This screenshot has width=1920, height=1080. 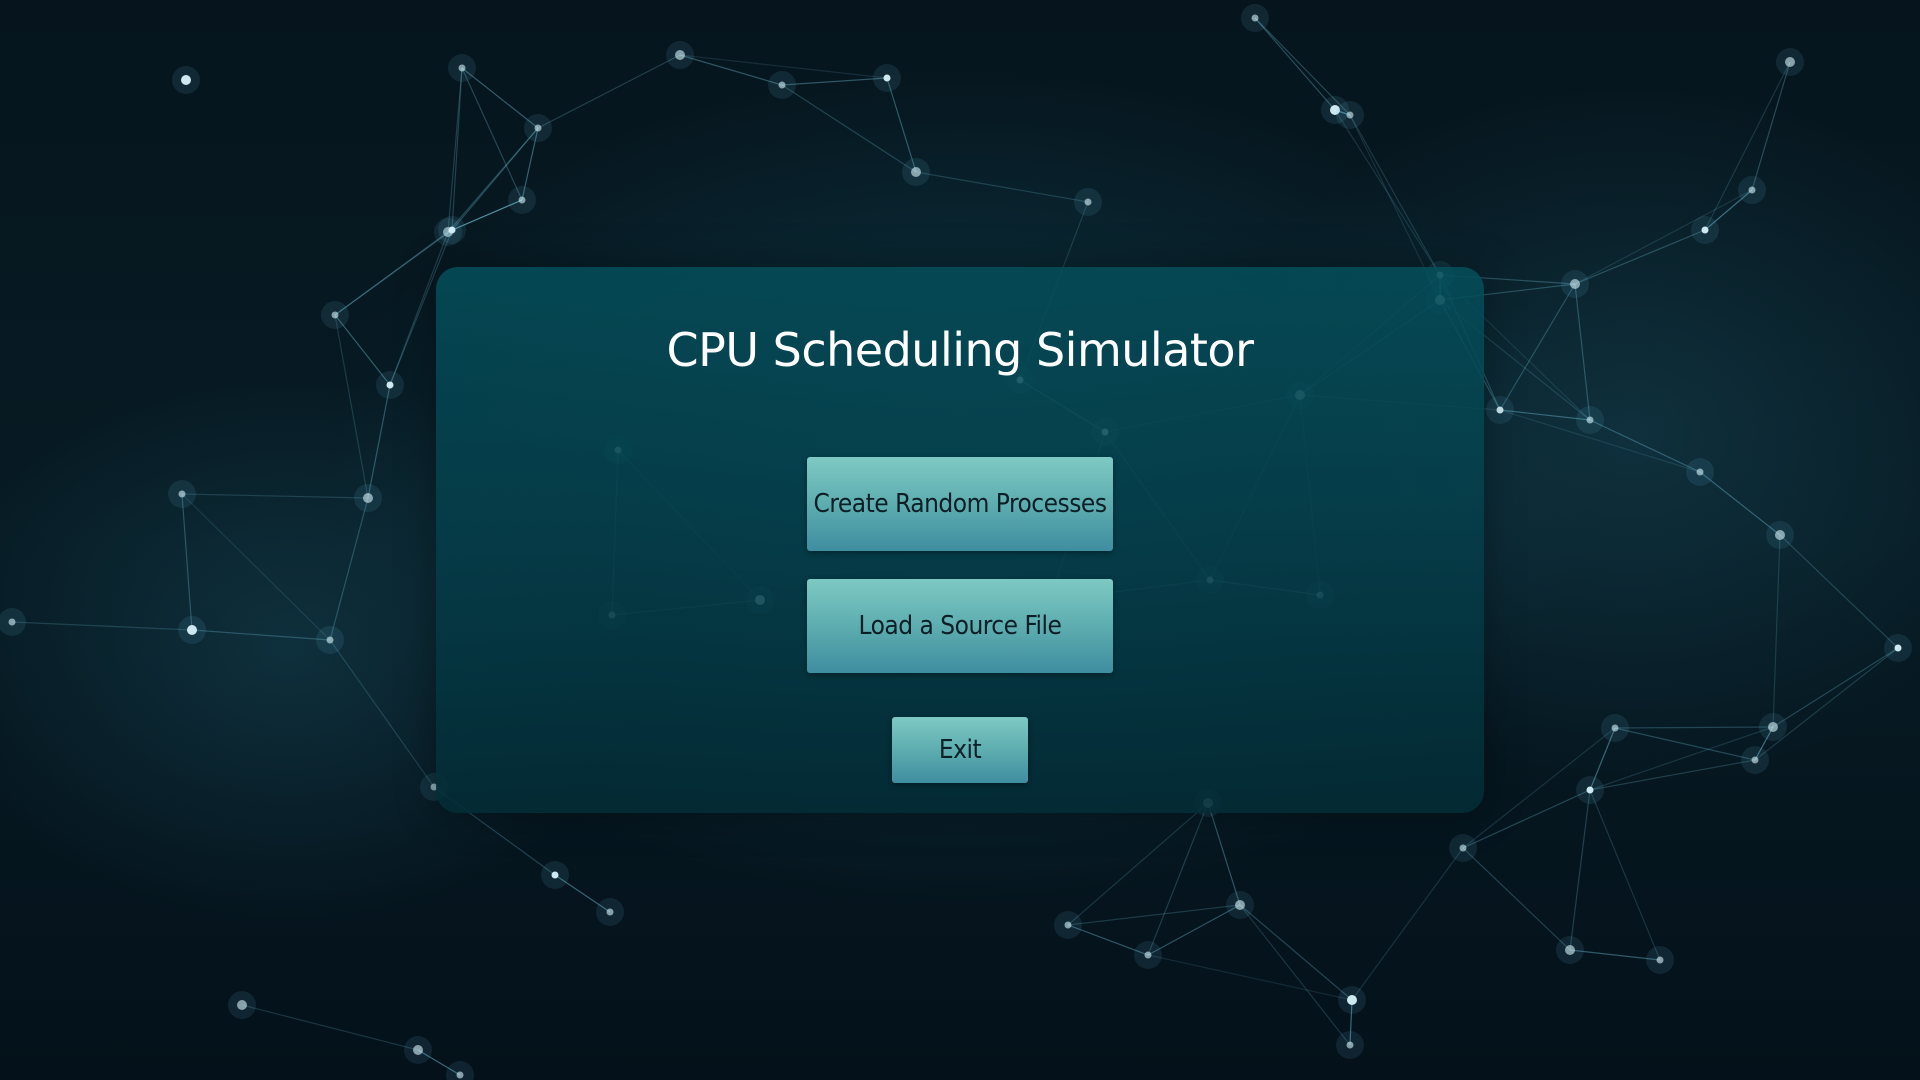 What do you see at coordinates (960, 504) in the screenshot?
I see `create-random-processes-button: Create Random Processes` at bounding box center [960, 504].